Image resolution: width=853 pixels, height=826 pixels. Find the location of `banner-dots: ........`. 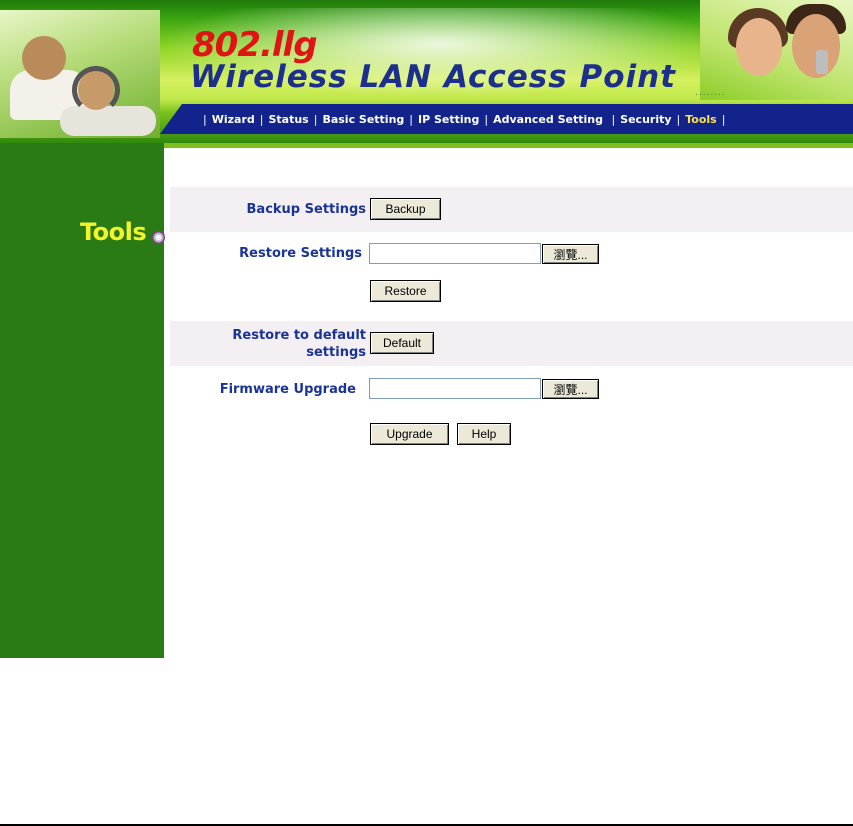

banner-dots: ........ is located at coordinates (710, 93).